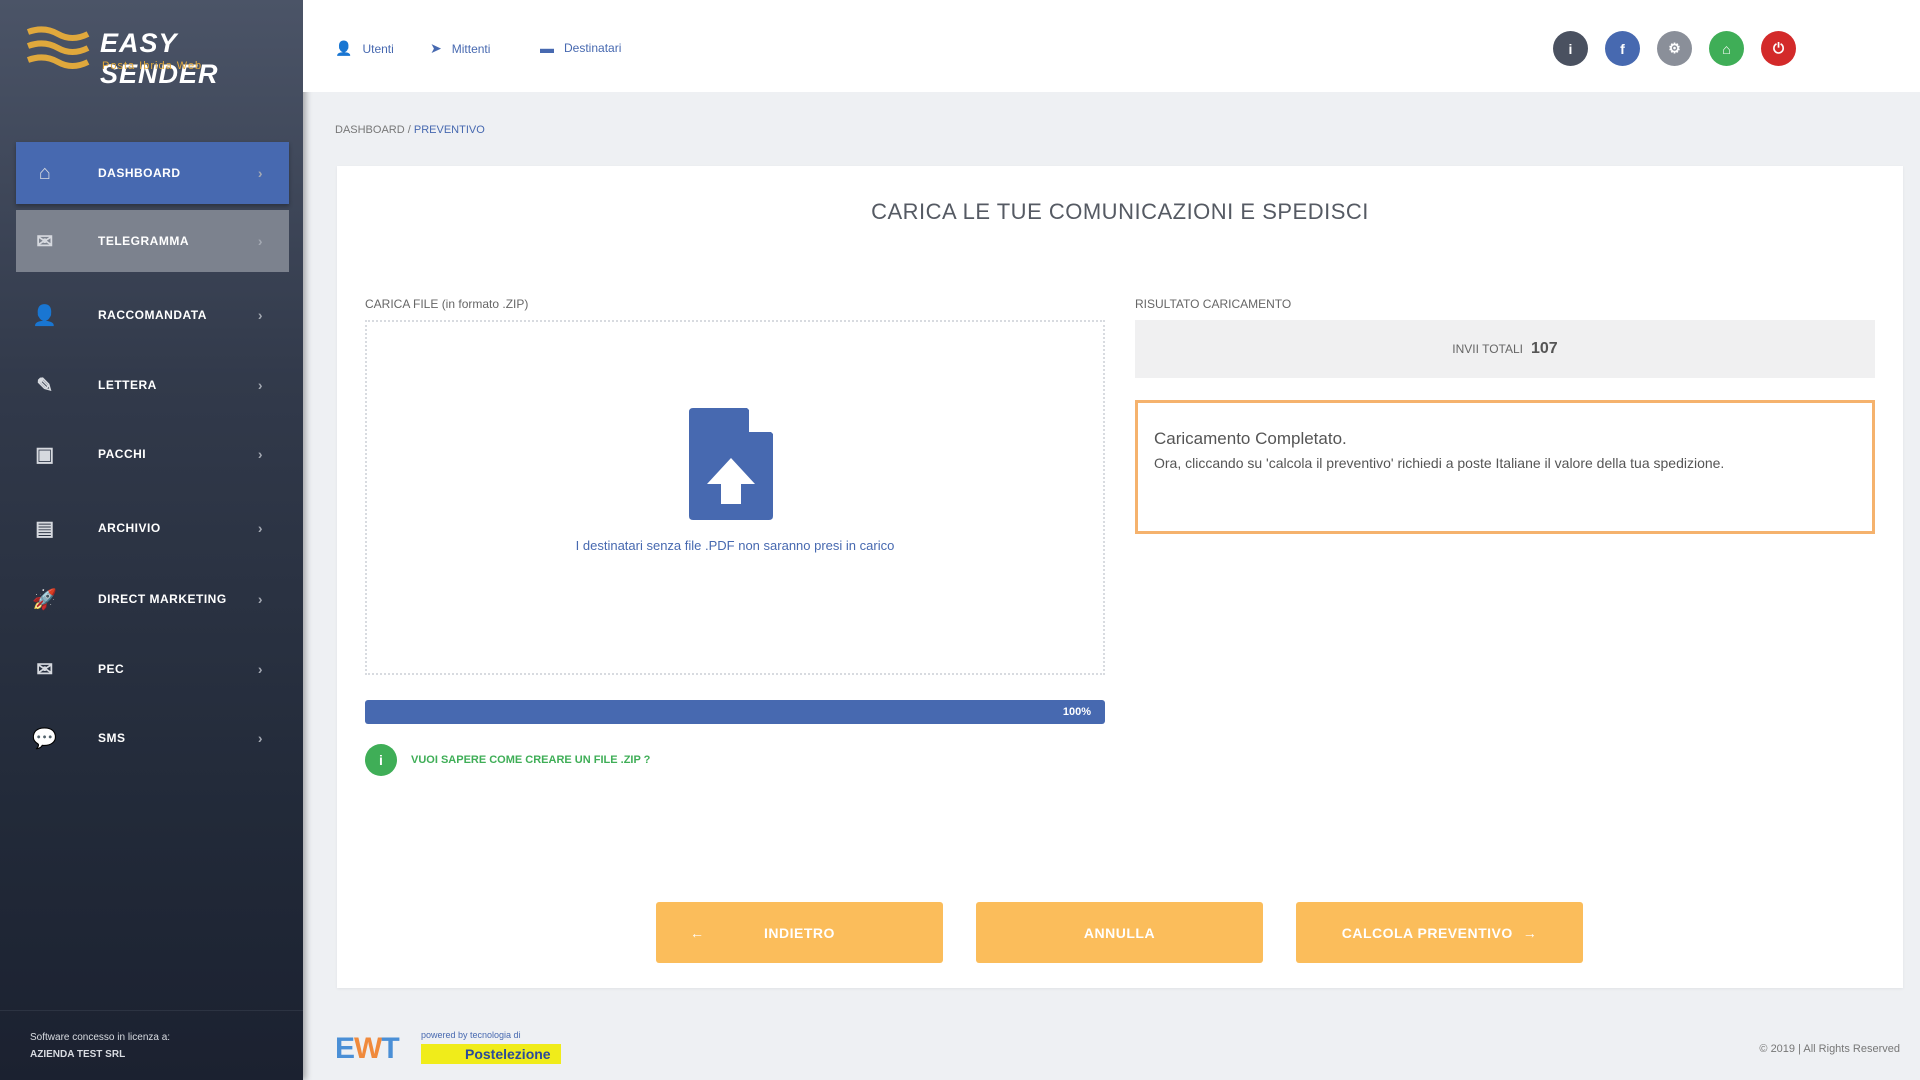 Image resolution: width=1920 pixels, height=1080 pixels. What do you see at coordinates (1427, 932) in the screenshot?
I see `next-label: CALCOLA PREVENTIVO` at bounding box center [1427, 932].